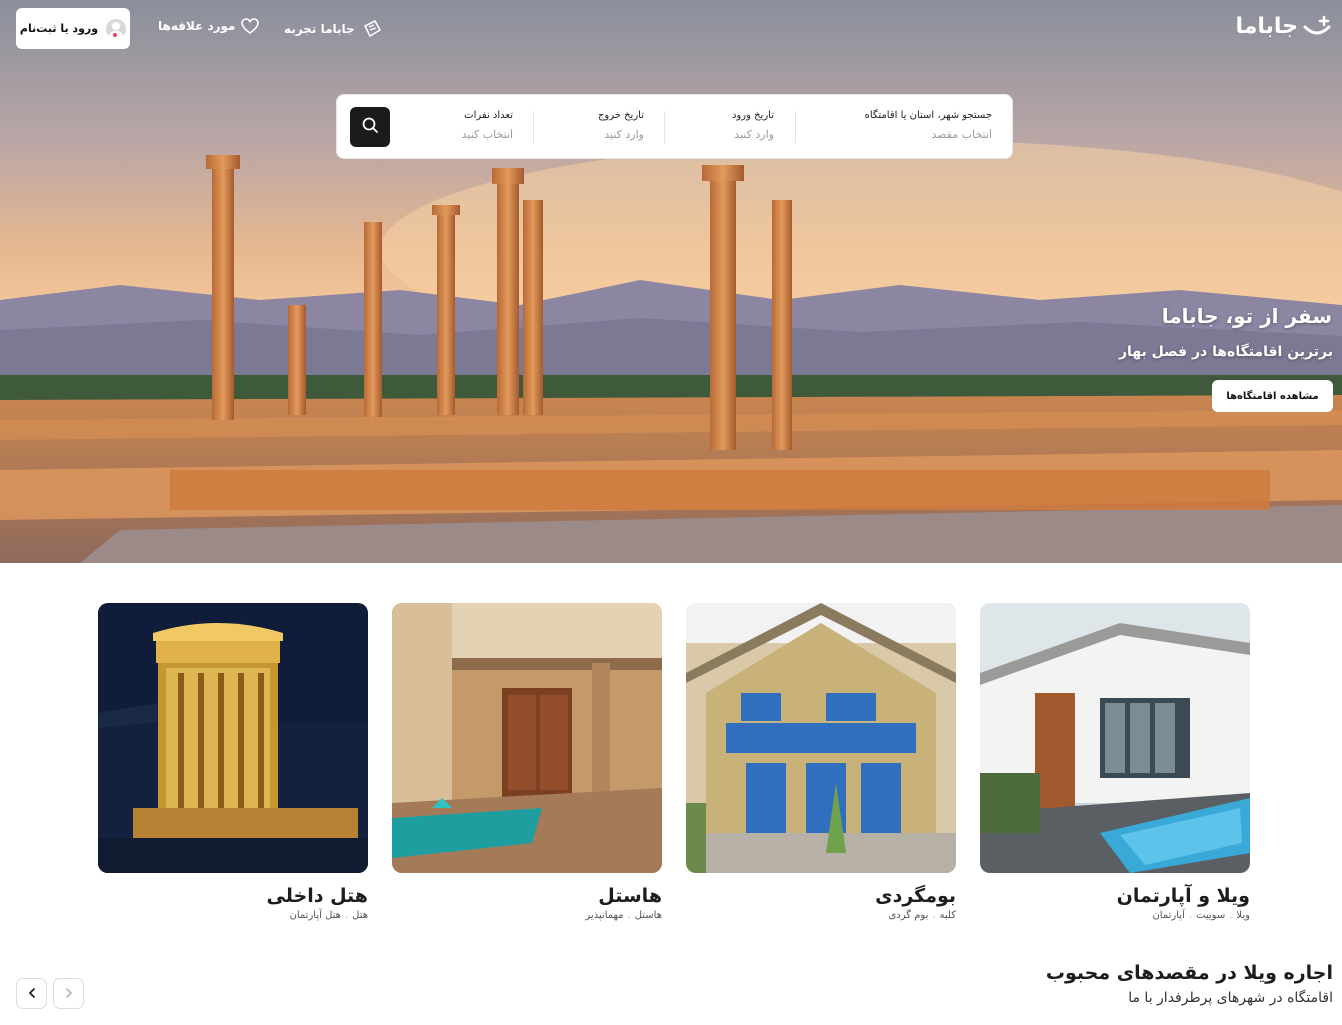 This screenshot has height=1025, width=1342. I want to click on jabama-logo: جاباما, so click(1283, 26).